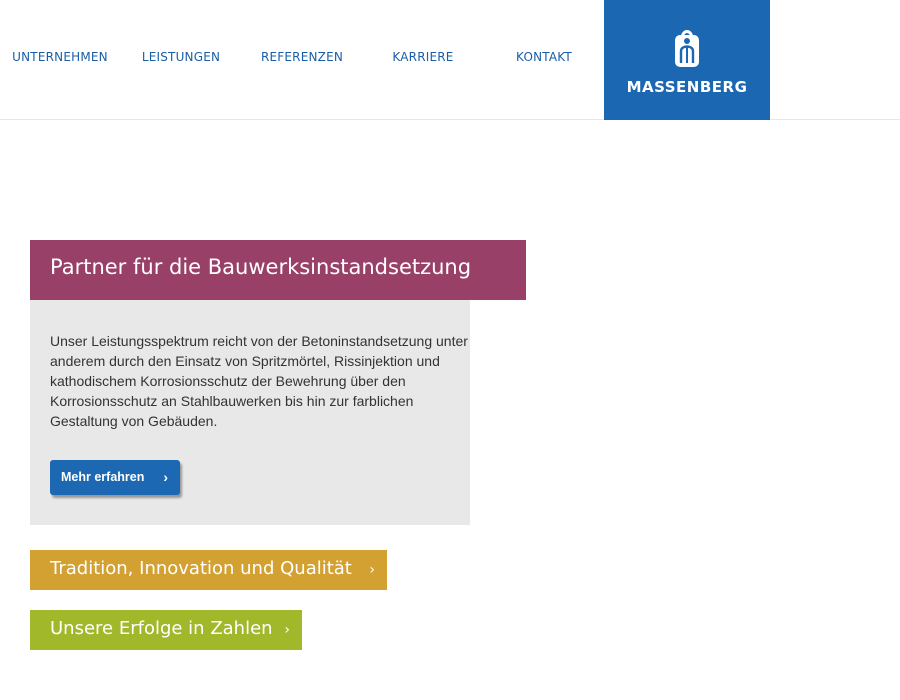  What do you see at coordinates (687, 87) in the screenshot?
I see `logo-wordmark: MASSENBERG` at bounding box center [687, 87].